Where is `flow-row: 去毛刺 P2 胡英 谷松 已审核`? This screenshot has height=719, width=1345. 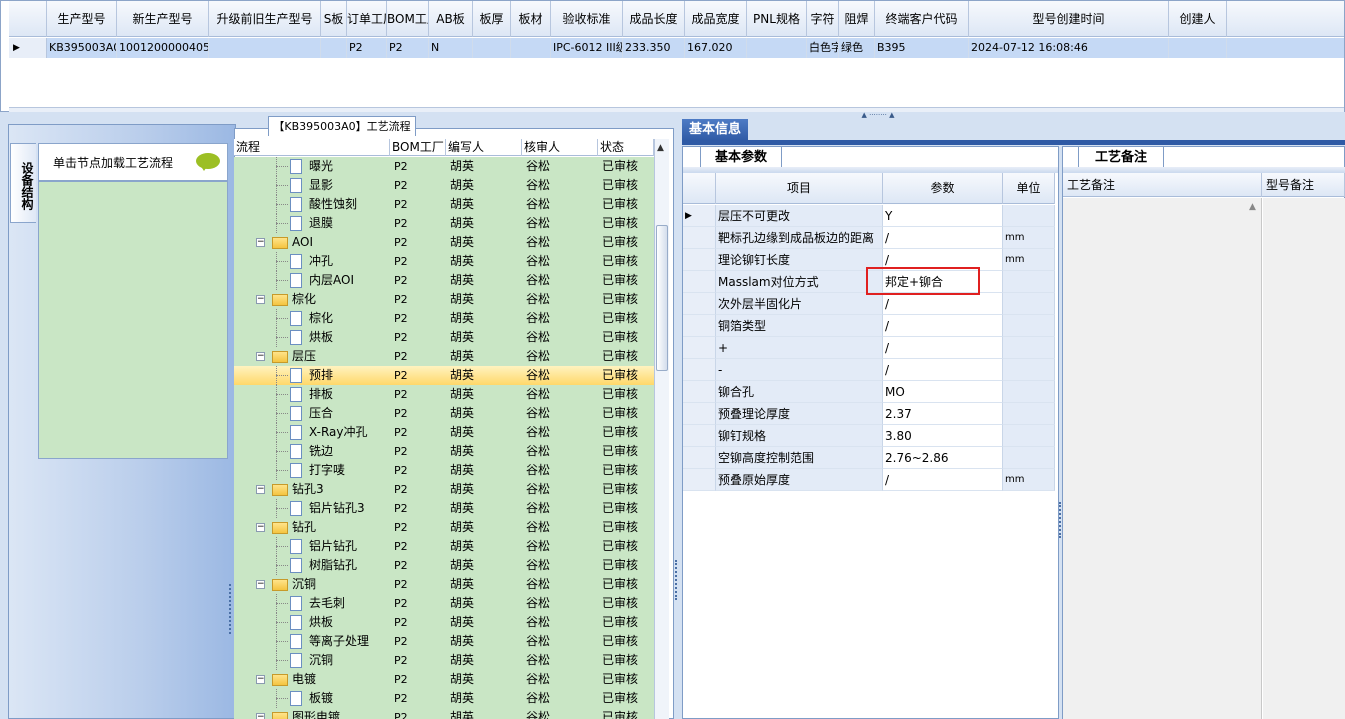
flow-row: 去毛刺 P2 胡英 谷松 已审核 is located at coordinates (444, 603).